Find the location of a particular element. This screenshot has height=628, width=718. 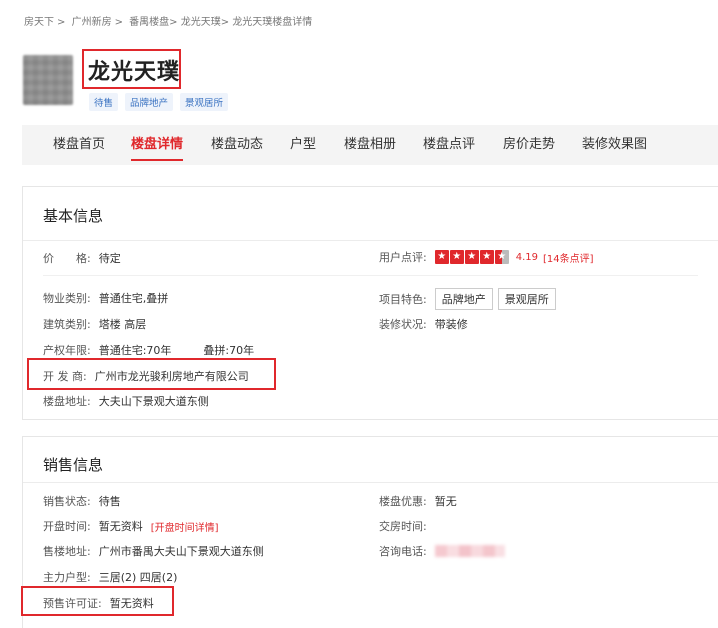

main-units-value: 三居(2) 四居(2) is located at coordinates (138, 577).